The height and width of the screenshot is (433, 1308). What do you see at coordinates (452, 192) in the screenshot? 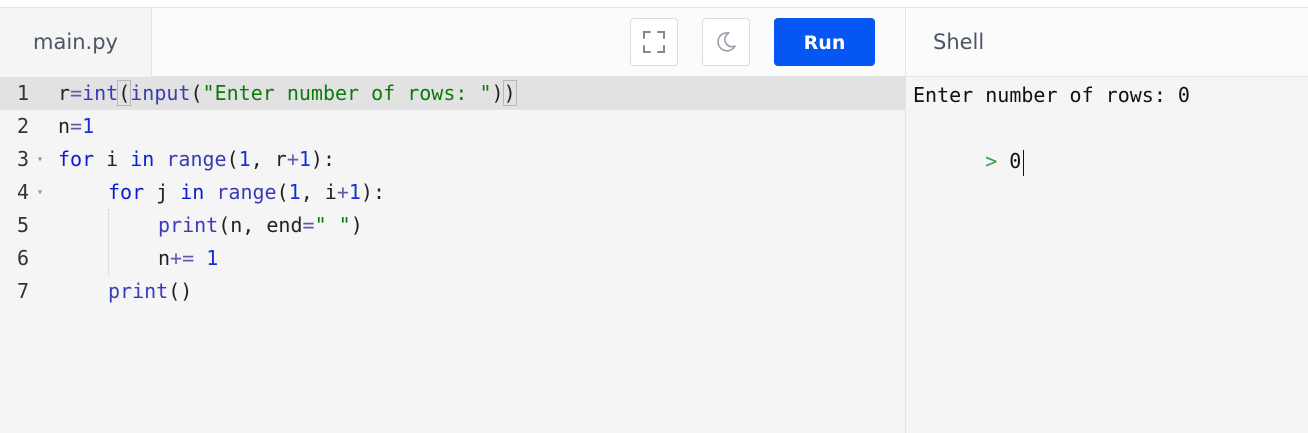
I see `code-line: 4 ▾ for j in range(1, i+1):` at bounding box center [452, 192].